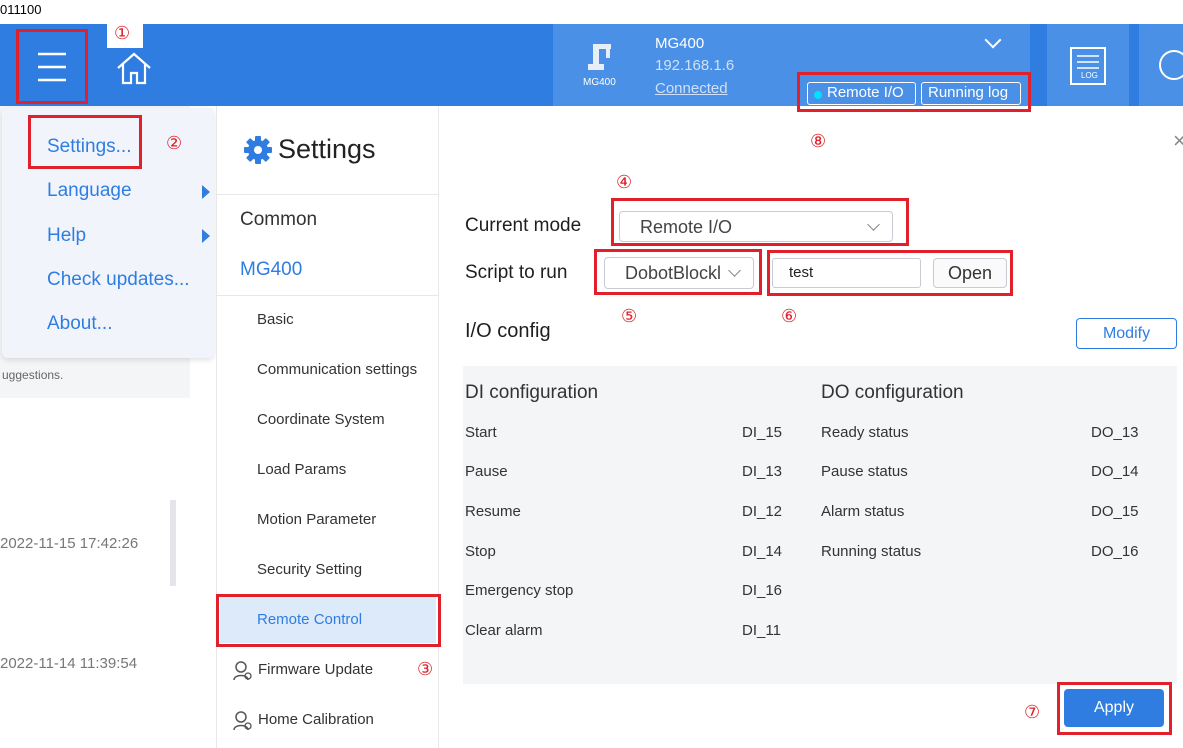  What do you see at coordinates (871, 551) in the screenshot?
I see `do-name: Running status` at bounding box center [871, 551].